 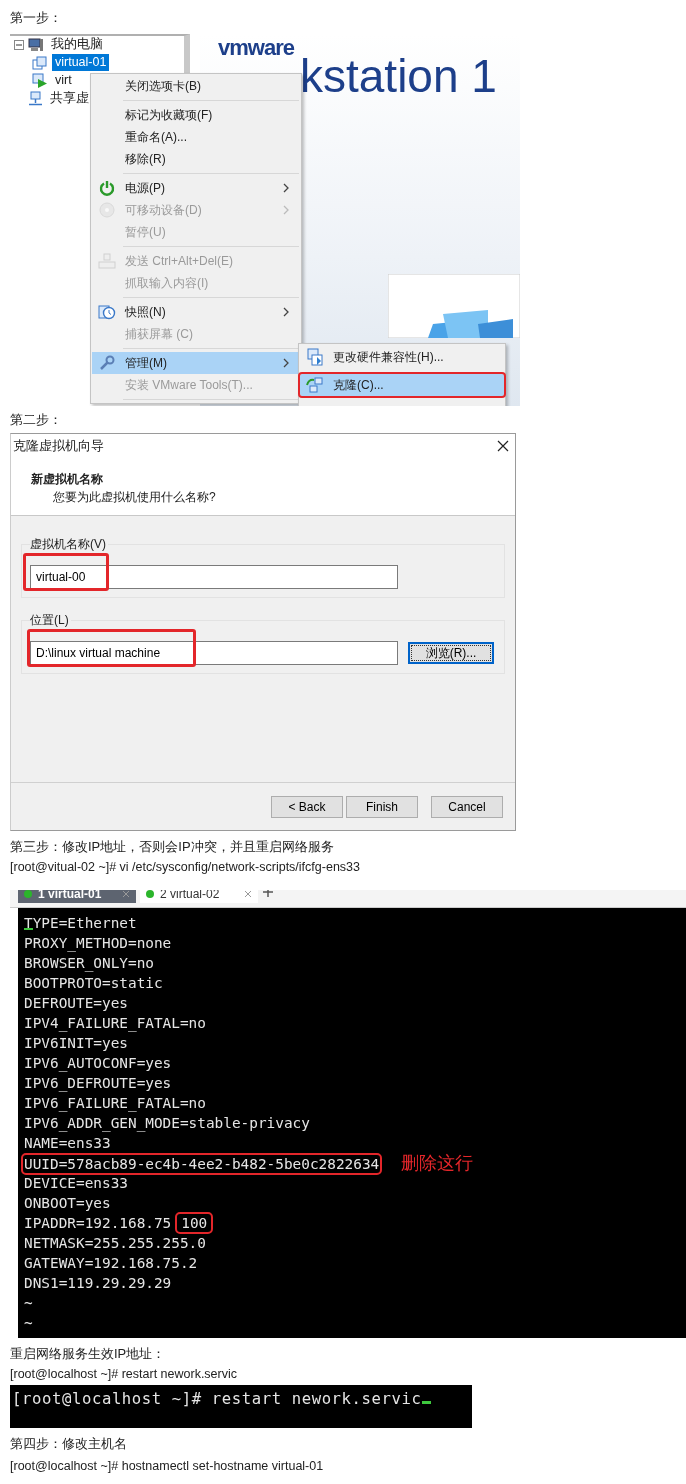 I want to click on terminal-line: BOOTPROTO=static, so click(x=93, y=983).